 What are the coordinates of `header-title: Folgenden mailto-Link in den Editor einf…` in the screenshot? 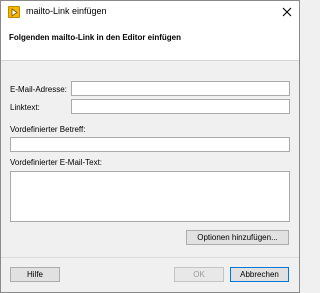 It's located at (95, 37).